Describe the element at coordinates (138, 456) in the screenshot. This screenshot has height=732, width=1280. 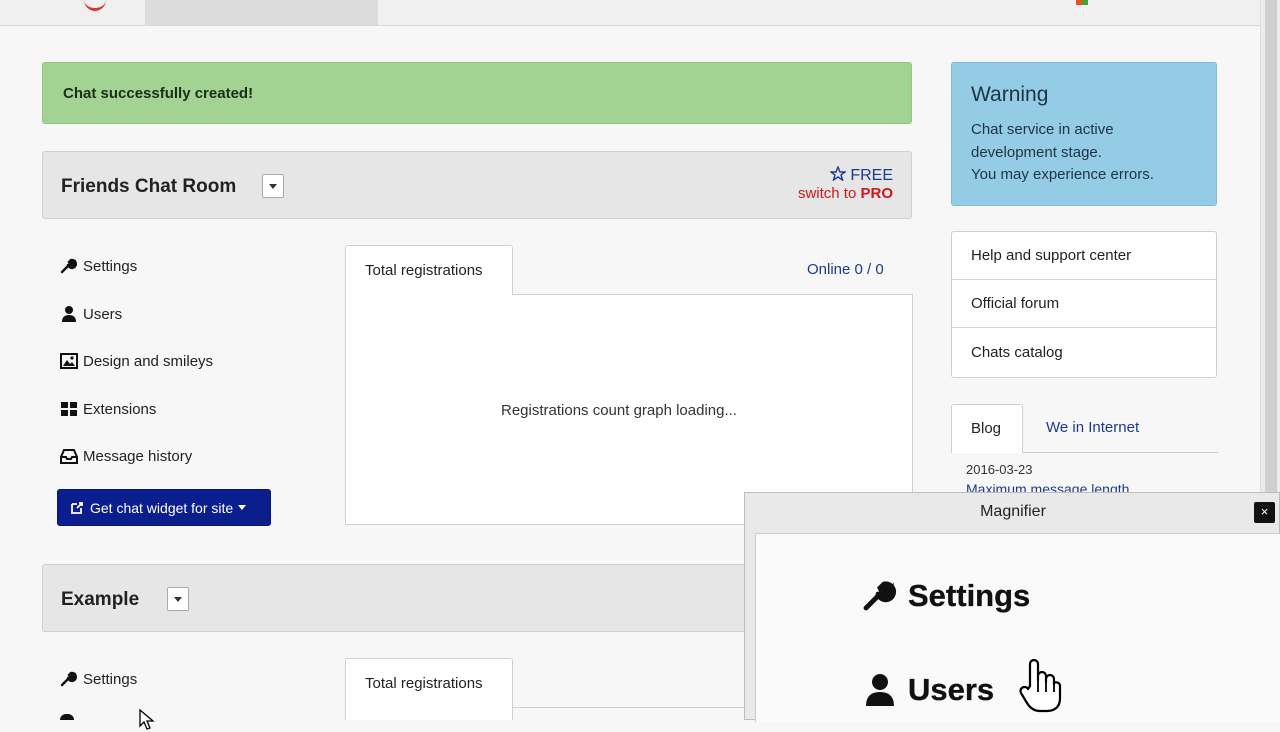
I see `menu-item-label: Message history` at that location.